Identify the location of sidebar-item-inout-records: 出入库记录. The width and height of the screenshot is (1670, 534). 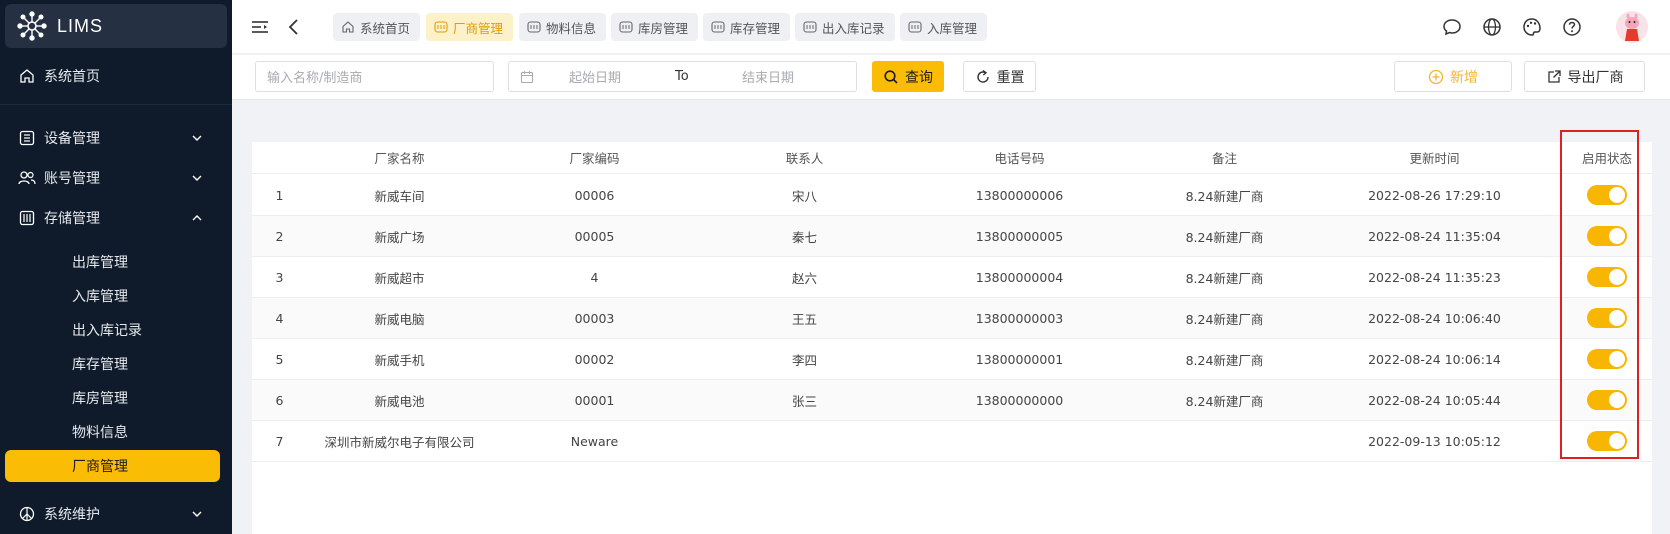
(112, 330).